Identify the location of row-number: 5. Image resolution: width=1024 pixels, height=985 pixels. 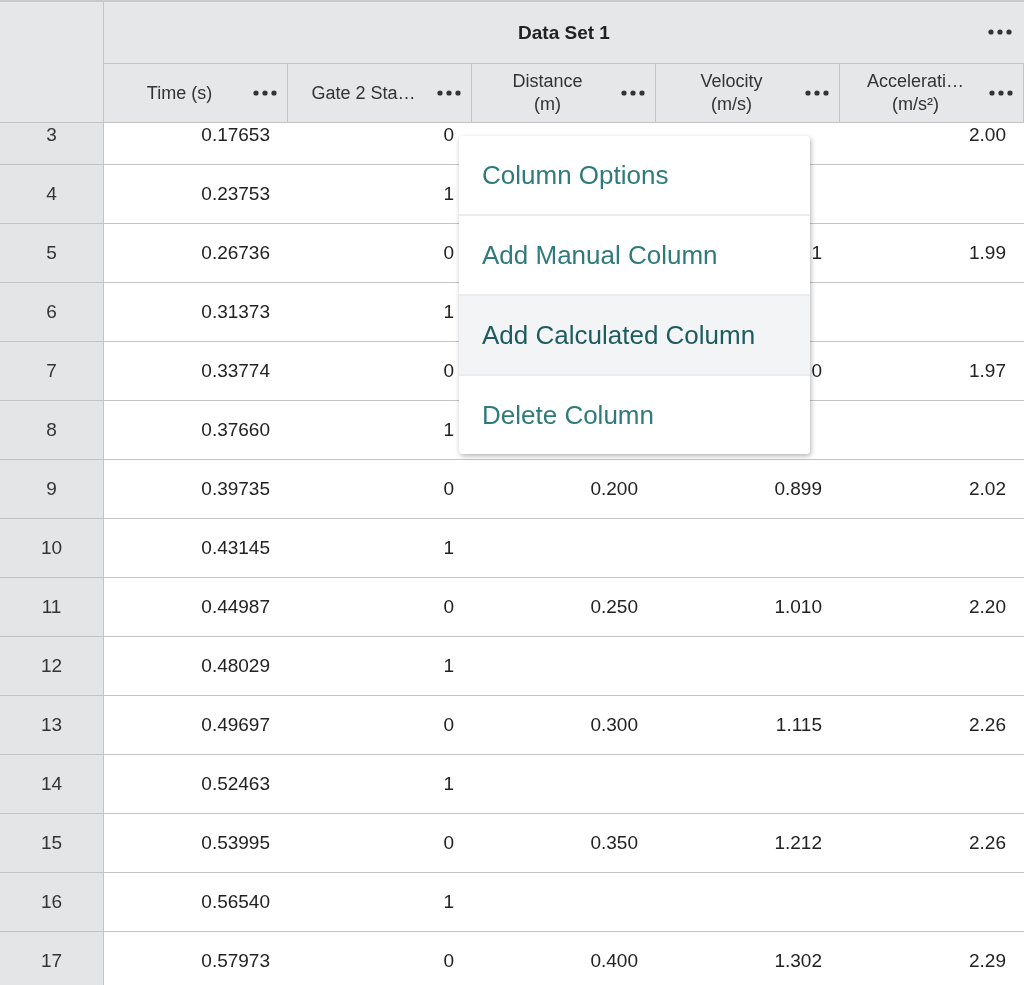
(52, 253).